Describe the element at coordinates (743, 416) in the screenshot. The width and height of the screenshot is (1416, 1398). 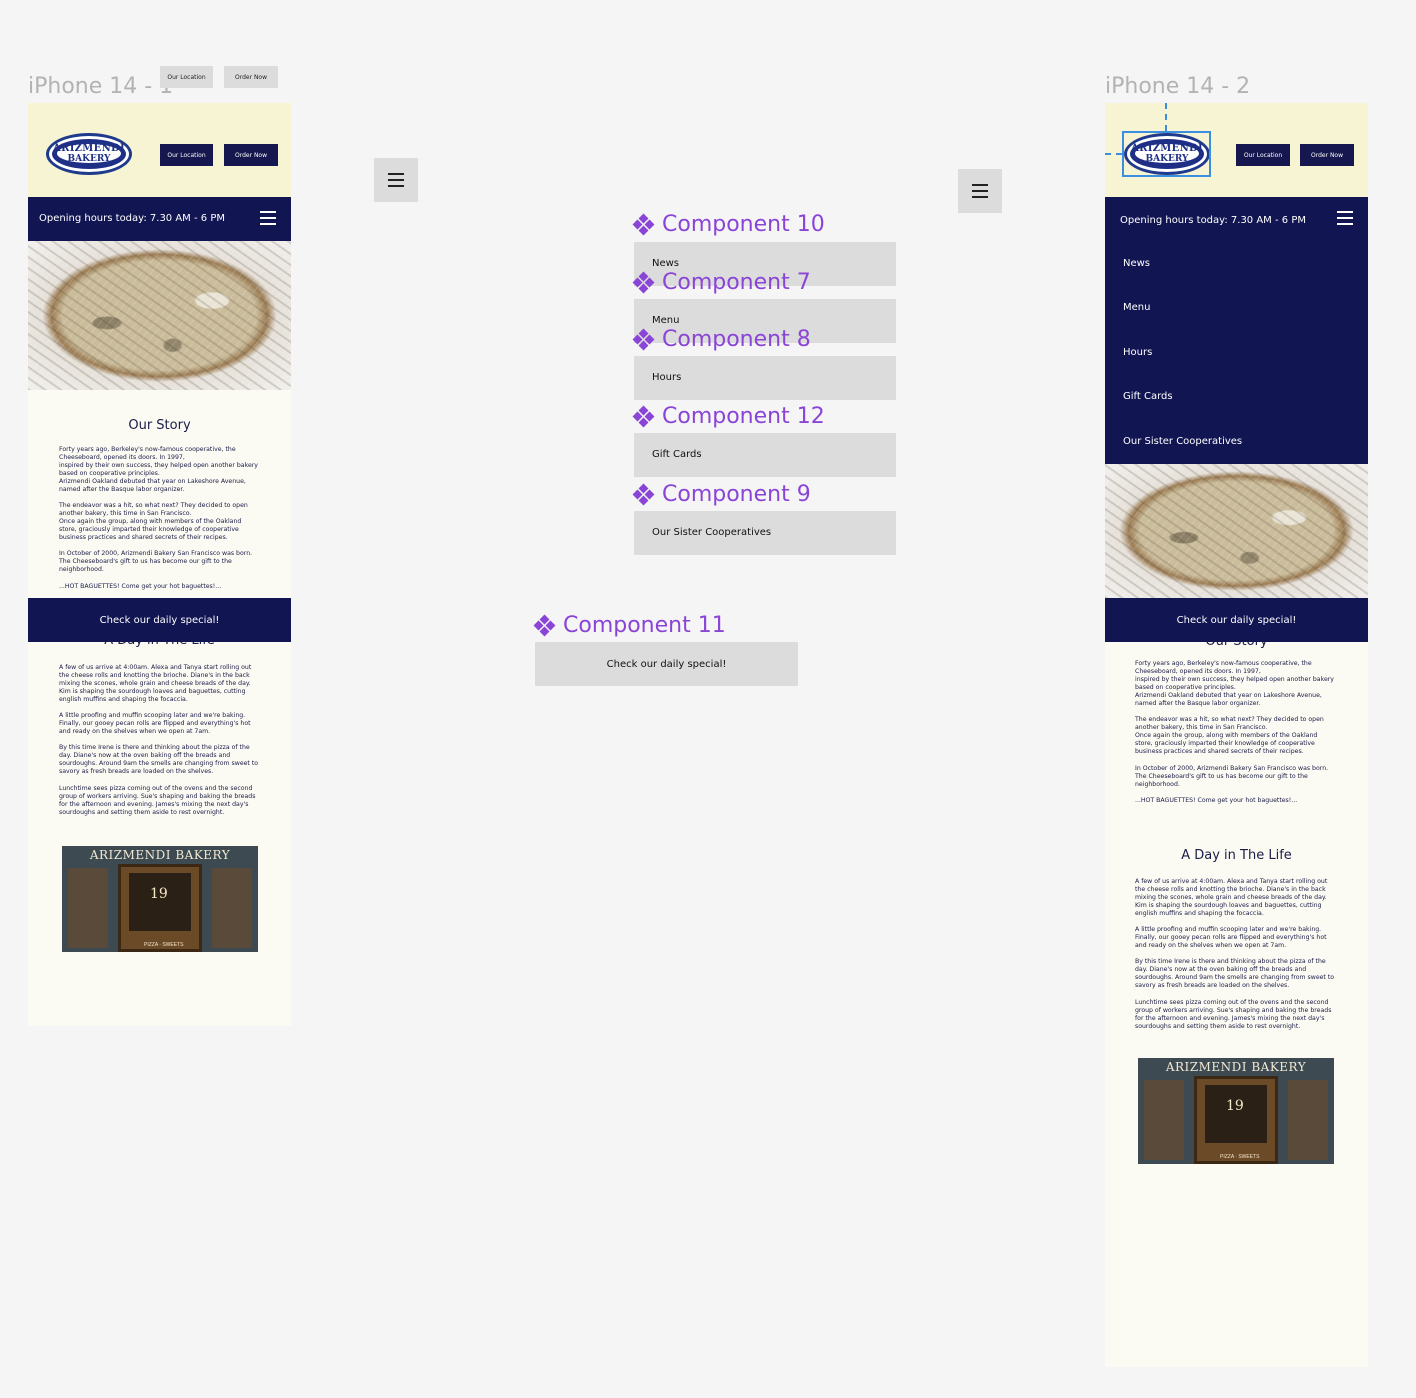
I see `component-label-text: Component 12` at that location.